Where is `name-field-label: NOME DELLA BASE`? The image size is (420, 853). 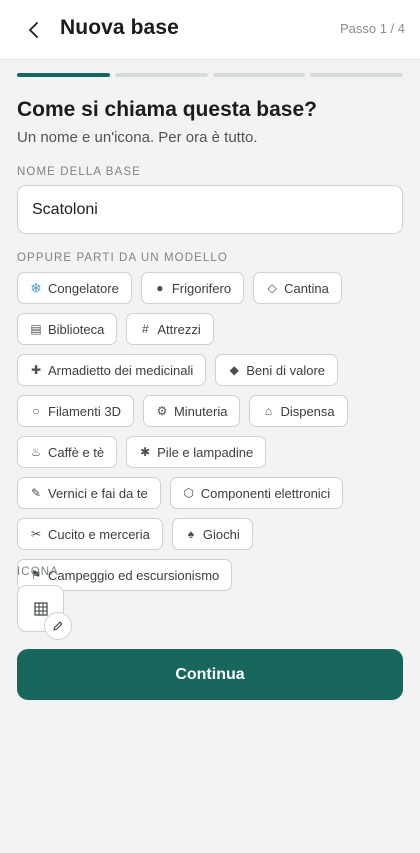
name-field-label: NOME DELLA BASE is located at coordinates (79, 172).